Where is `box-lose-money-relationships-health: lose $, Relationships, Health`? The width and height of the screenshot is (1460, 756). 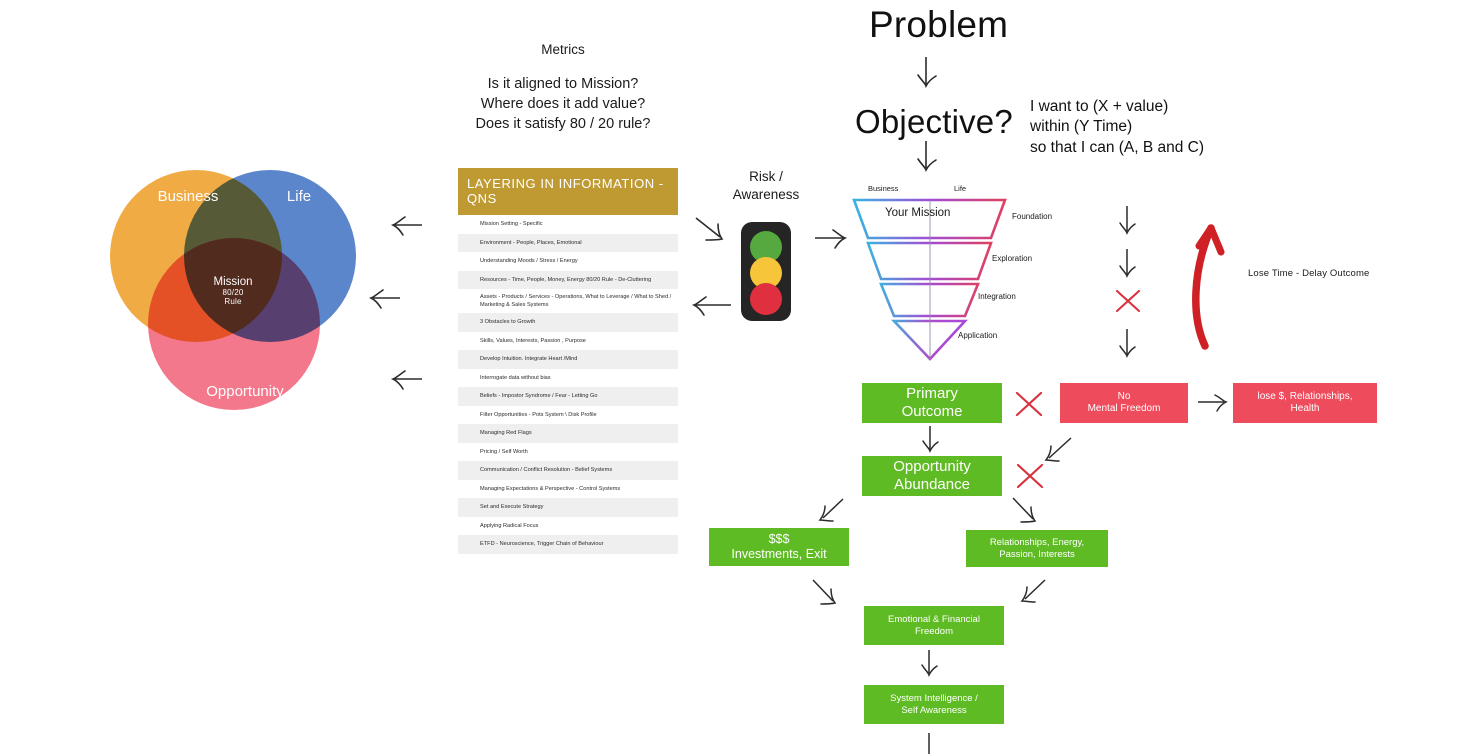
box-lose-money-relationships-health: lose $, Relationships, Health is located at coordinates (1305, 403).